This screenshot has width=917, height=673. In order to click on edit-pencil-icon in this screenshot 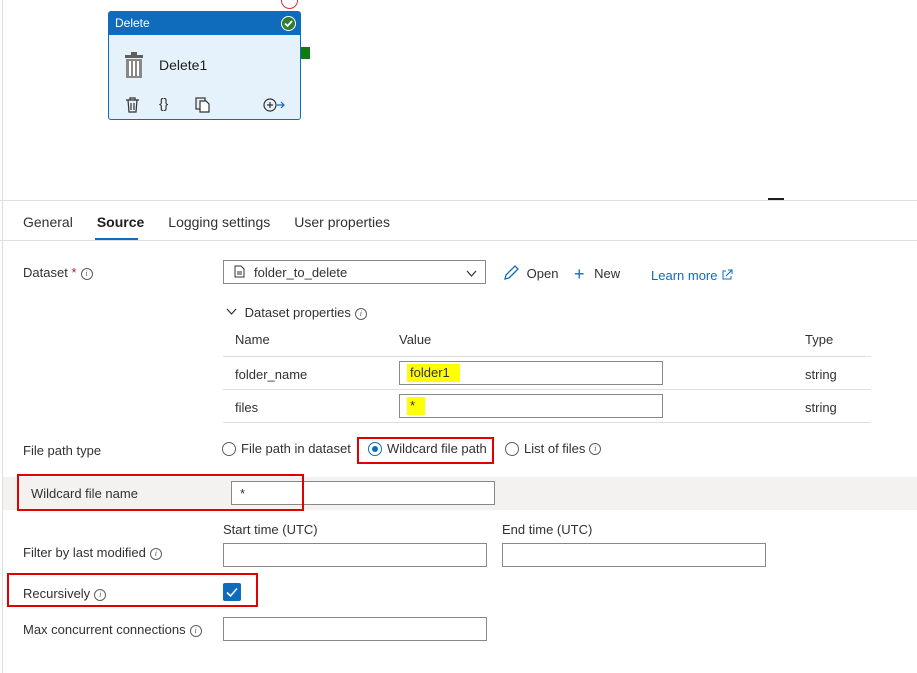, I will do `click(511, 272)`.